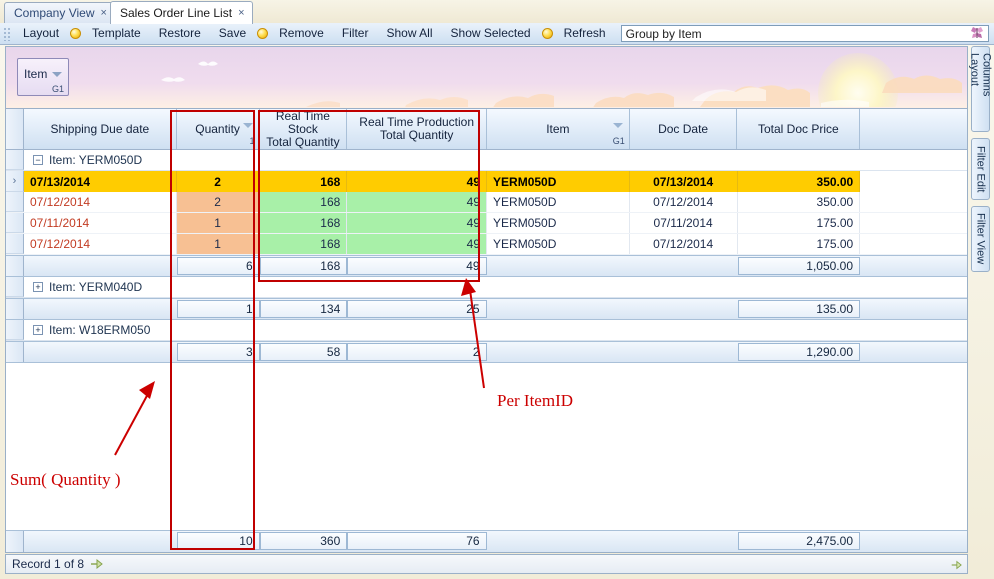  What do you see at coordinates (491, 33) in the screenshot?
I see `show-selected-button: Show Selected` at bounding box center [491, 33].